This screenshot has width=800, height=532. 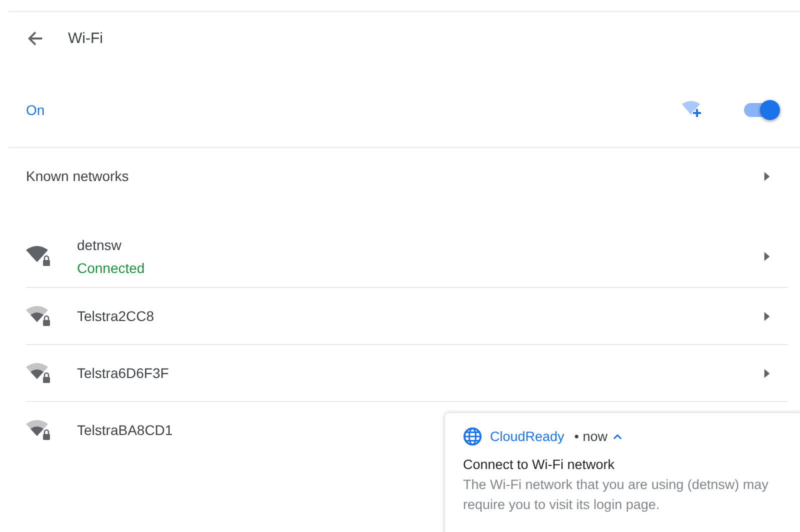 What do you see at coordinates (111, 268) in the screenshot?
I see `network-status: Connected` at bounding box center [111, 268].